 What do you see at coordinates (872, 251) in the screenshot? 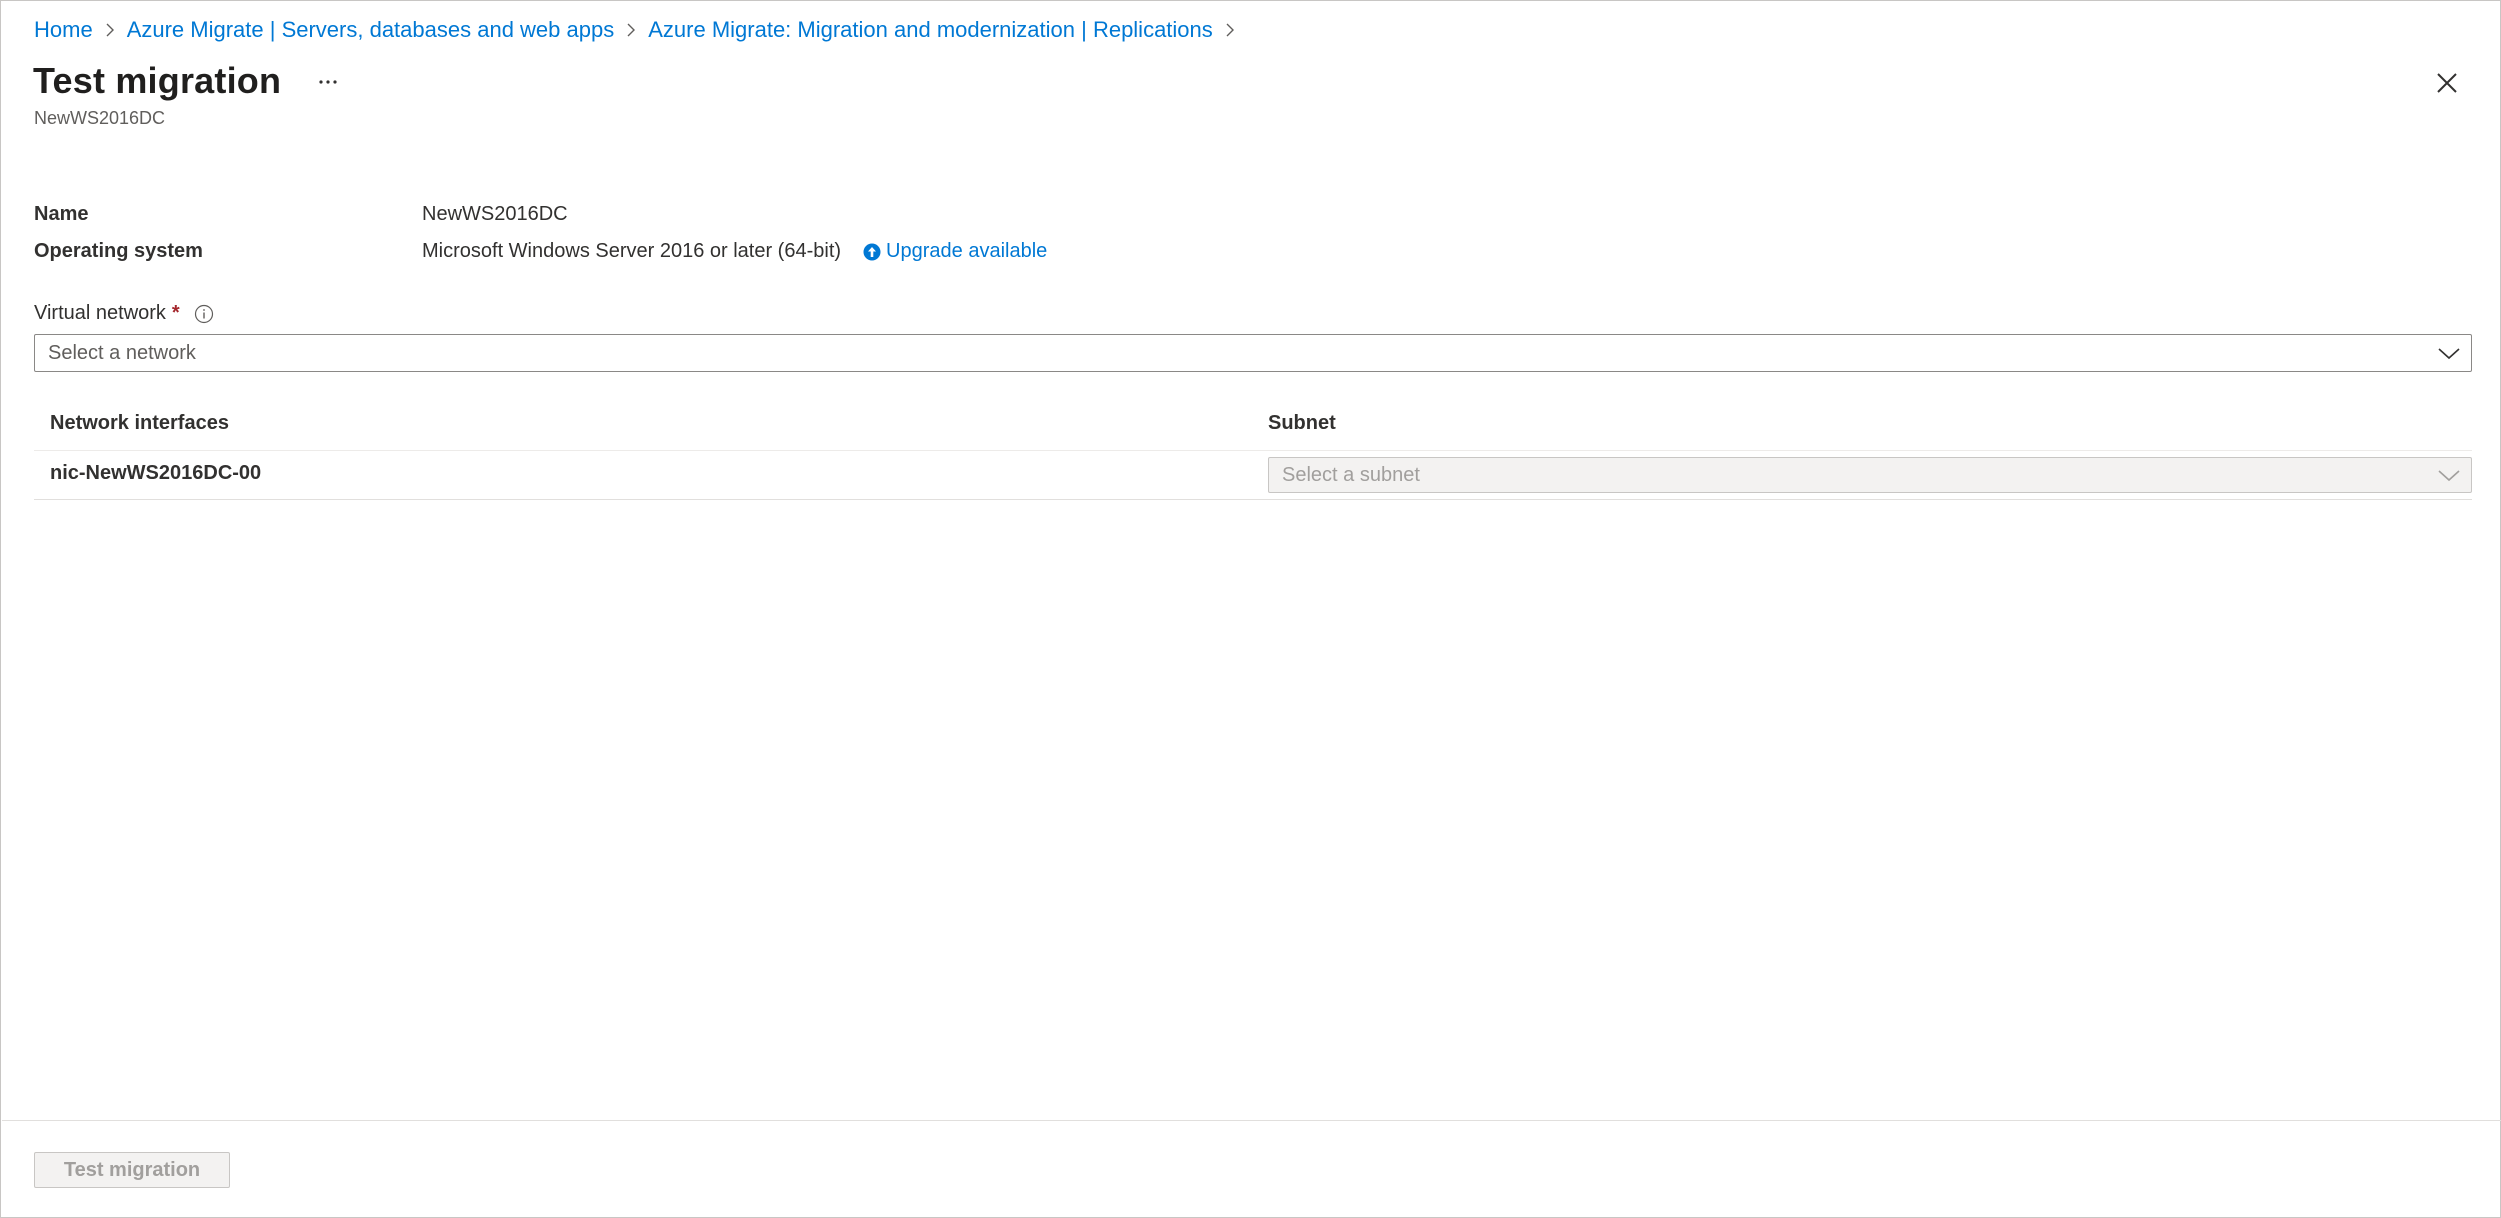
I see `upgrade-arrow-icon` at bounding box center [872, 251].